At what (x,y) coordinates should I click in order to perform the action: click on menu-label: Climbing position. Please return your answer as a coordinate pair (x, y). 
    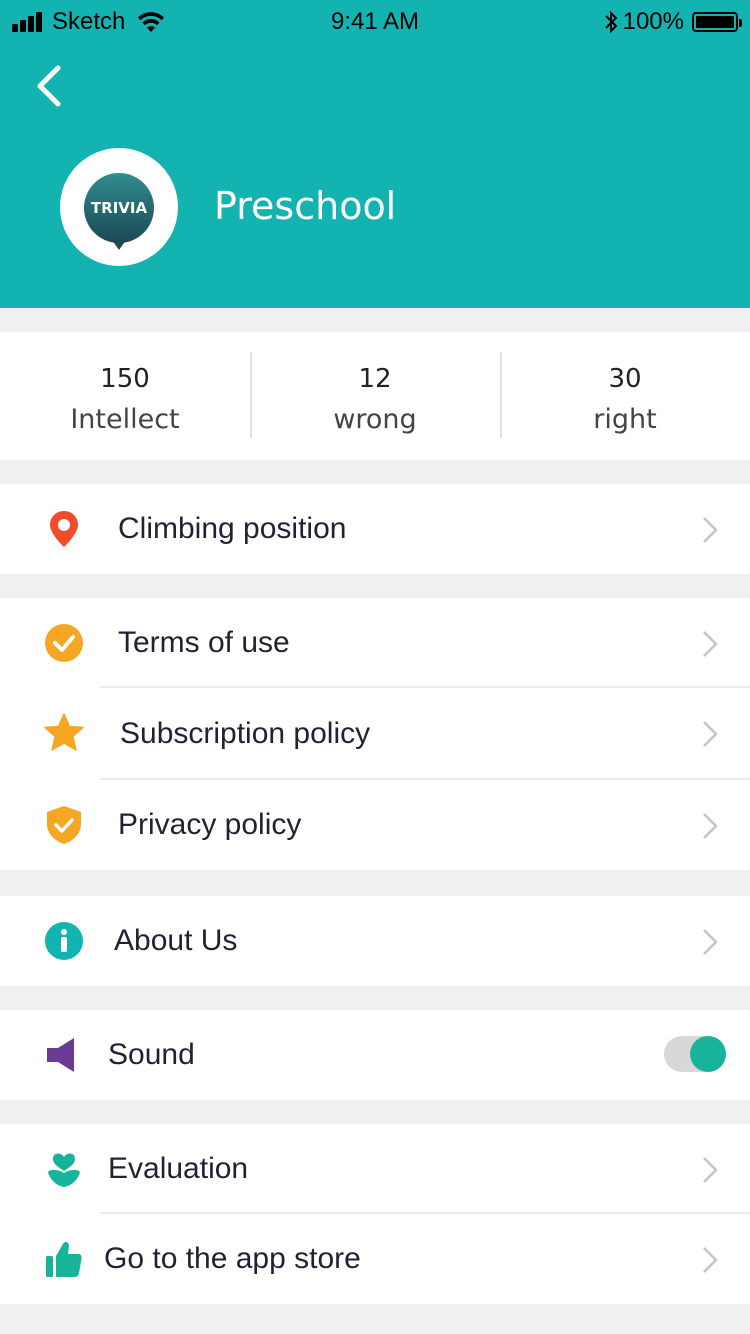
    Looking at the image, I should click on (232, 528).